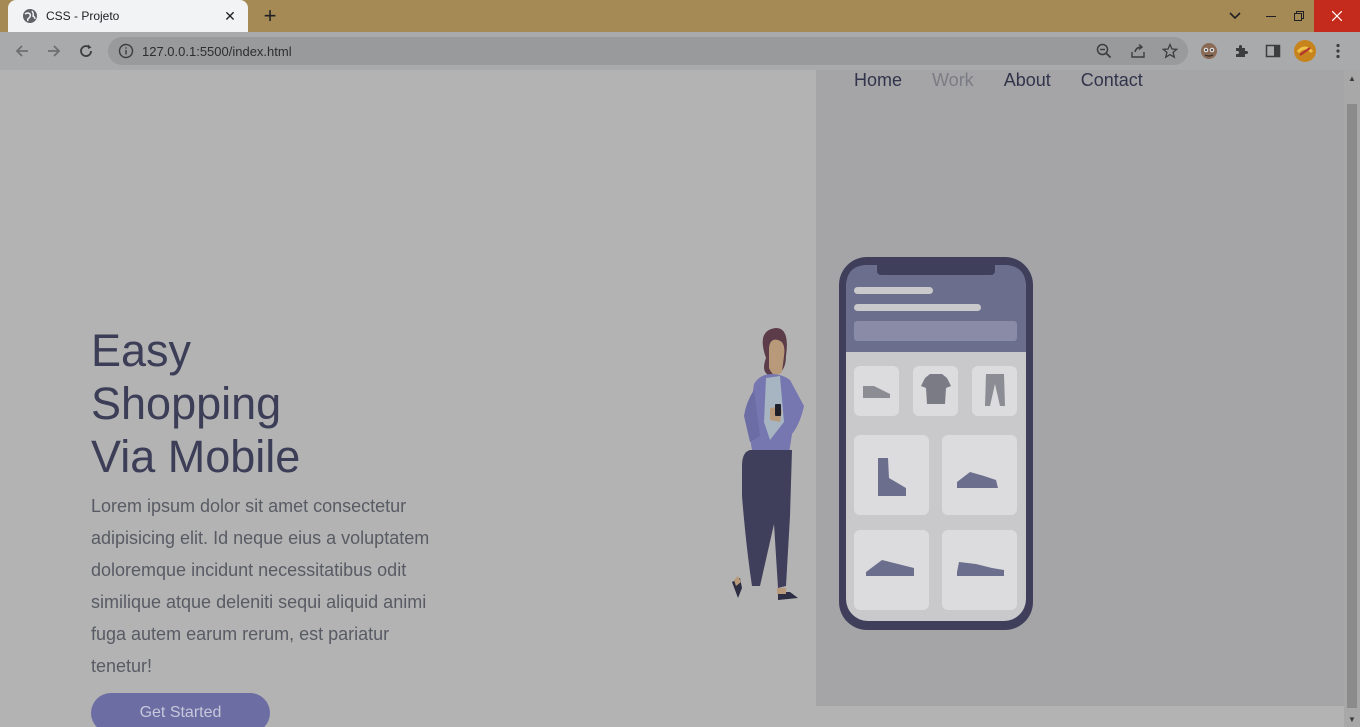 Image resolution: width=1360 pixels, height=727 pixels. What do you see at coordinates (768, 464) in the screenshot?
I see `woman-figure-illustration` at bounding box center [768, 464].